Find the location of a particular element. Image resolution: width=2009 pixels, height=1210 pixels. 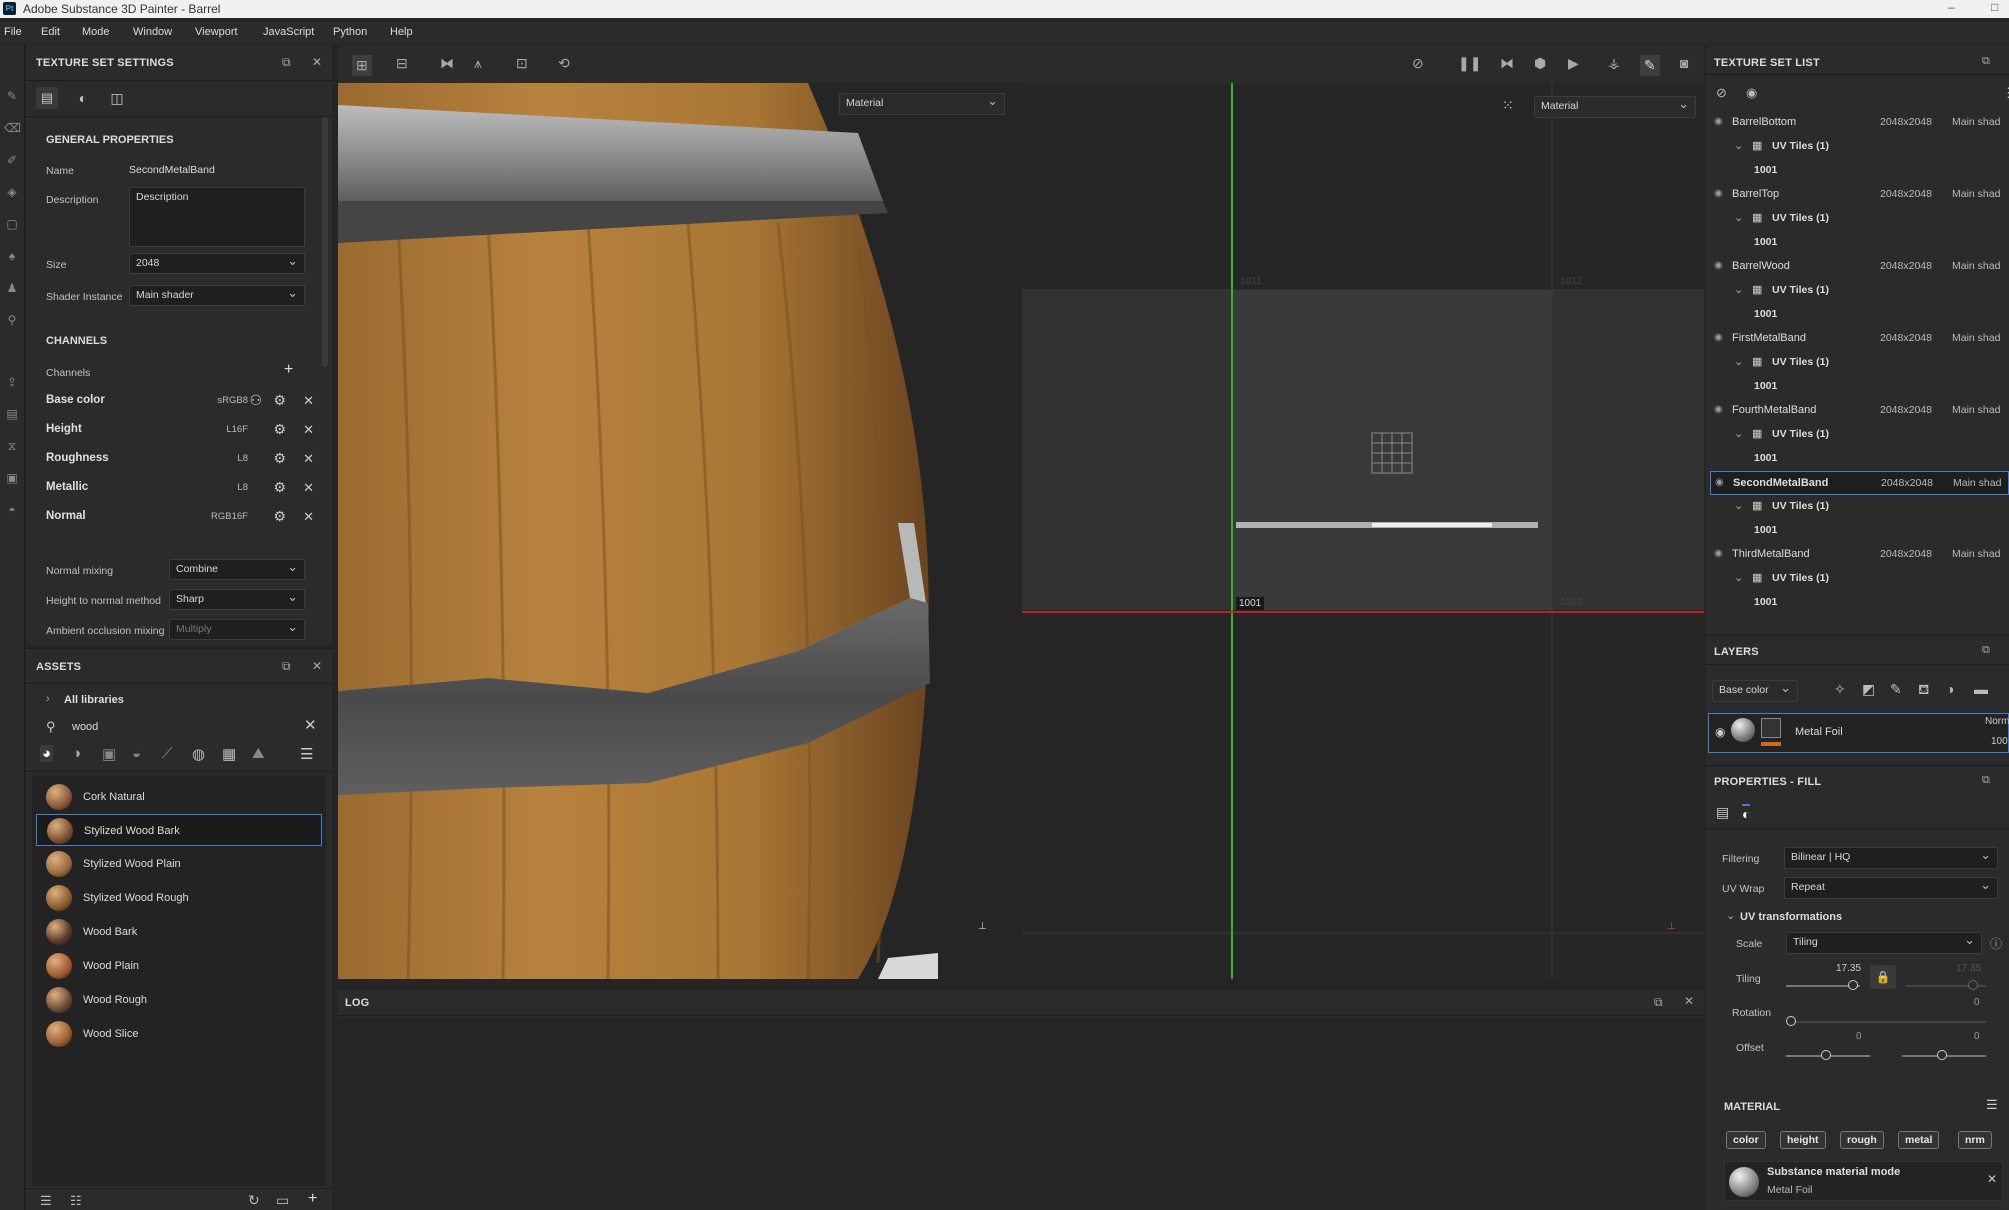

rotation-slider-track is located at coordinates (1886, 1022).